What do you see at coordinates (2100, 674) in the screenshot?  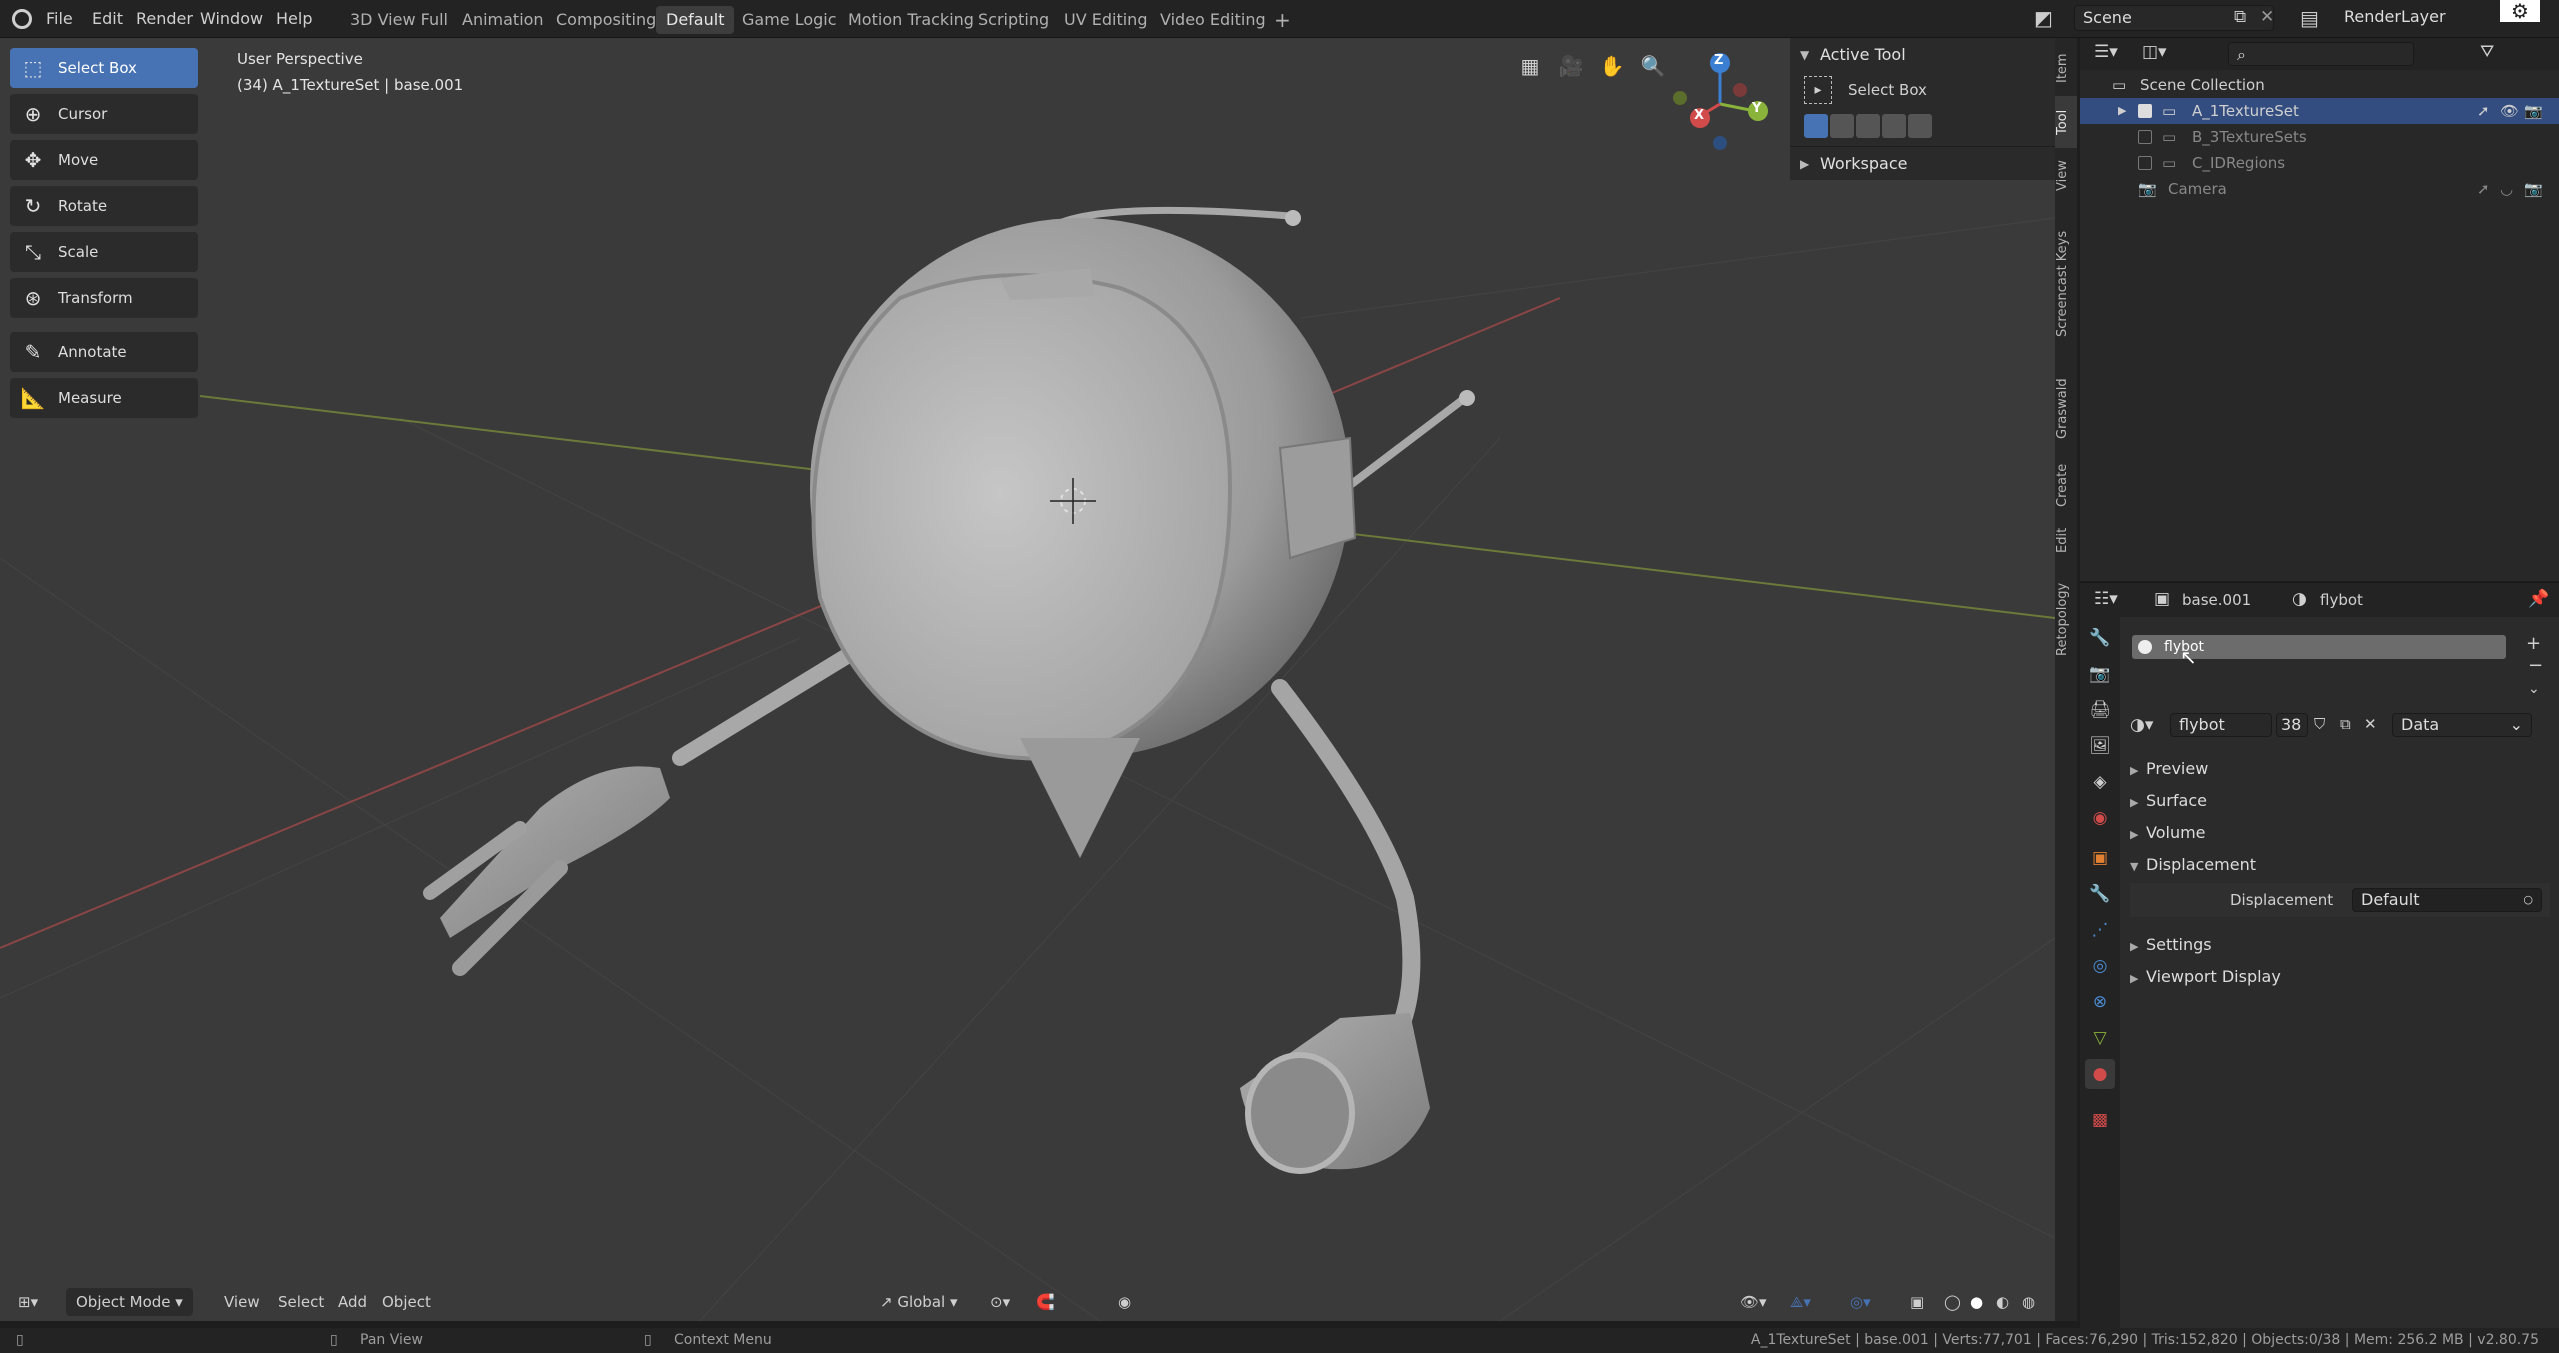 I see `render-icon: 📷` at bounding box center [2100, 674].